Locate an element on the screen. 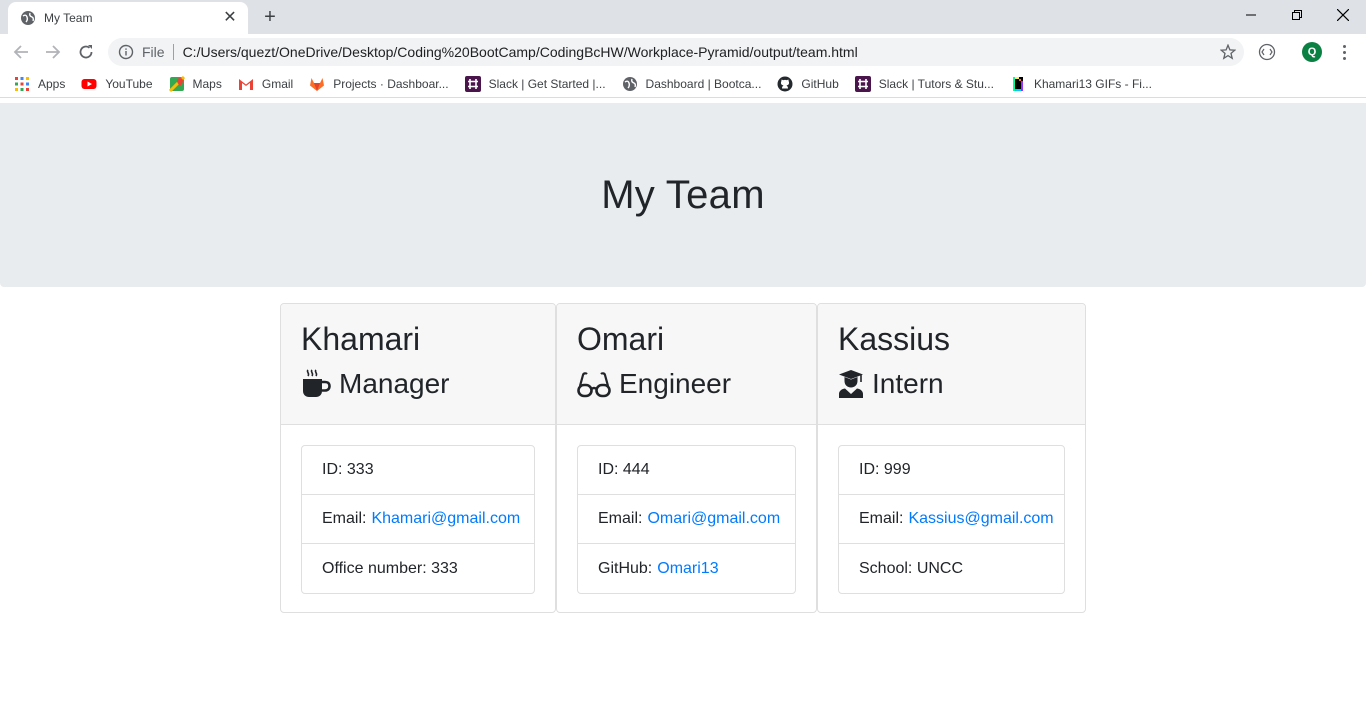 Image resolution: width=1366 pixels, height=728 pixels. apps-grid-icon is located at coordinates (22, 83).